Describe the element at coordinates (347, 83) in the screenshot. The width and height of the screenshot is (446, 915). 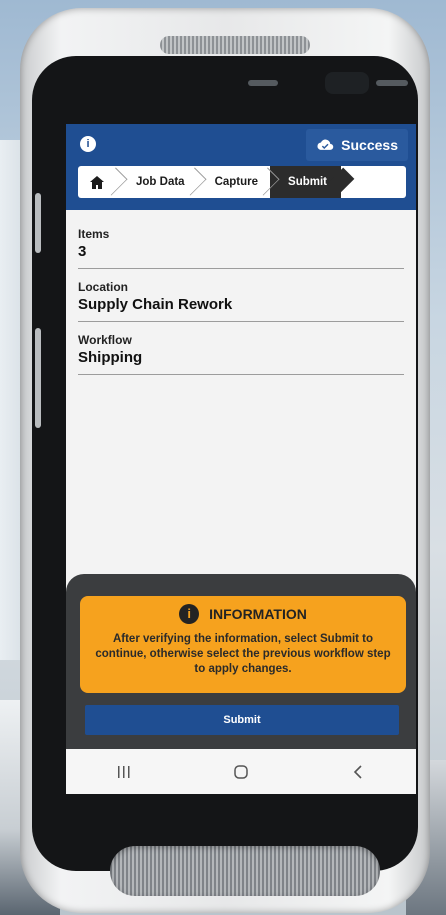
I see `front-camera` at that location.